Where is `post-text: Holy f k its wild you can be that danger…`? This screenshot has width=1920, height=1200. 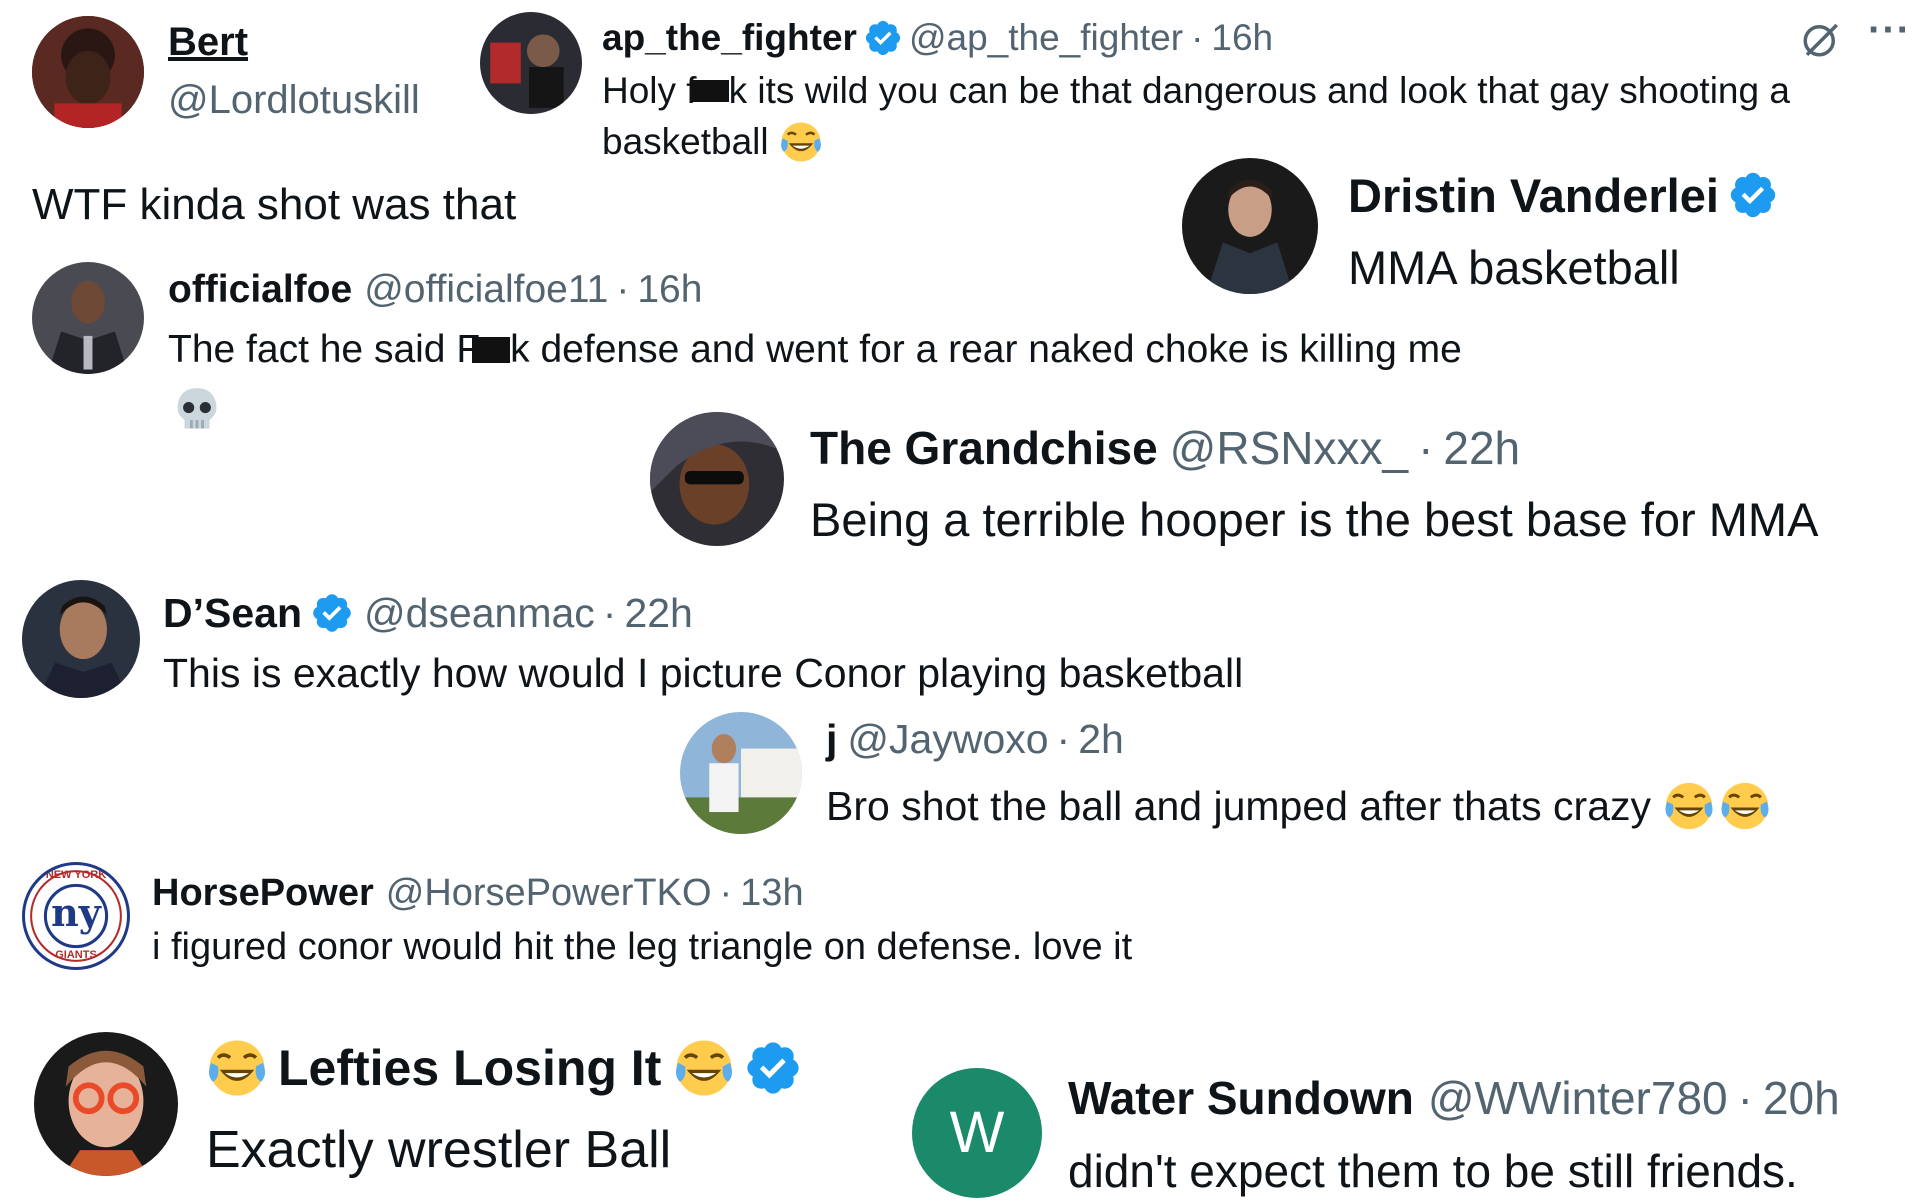
post-text: Holy f k its wild you can be that danger… is located at coordinates (1196, 91).